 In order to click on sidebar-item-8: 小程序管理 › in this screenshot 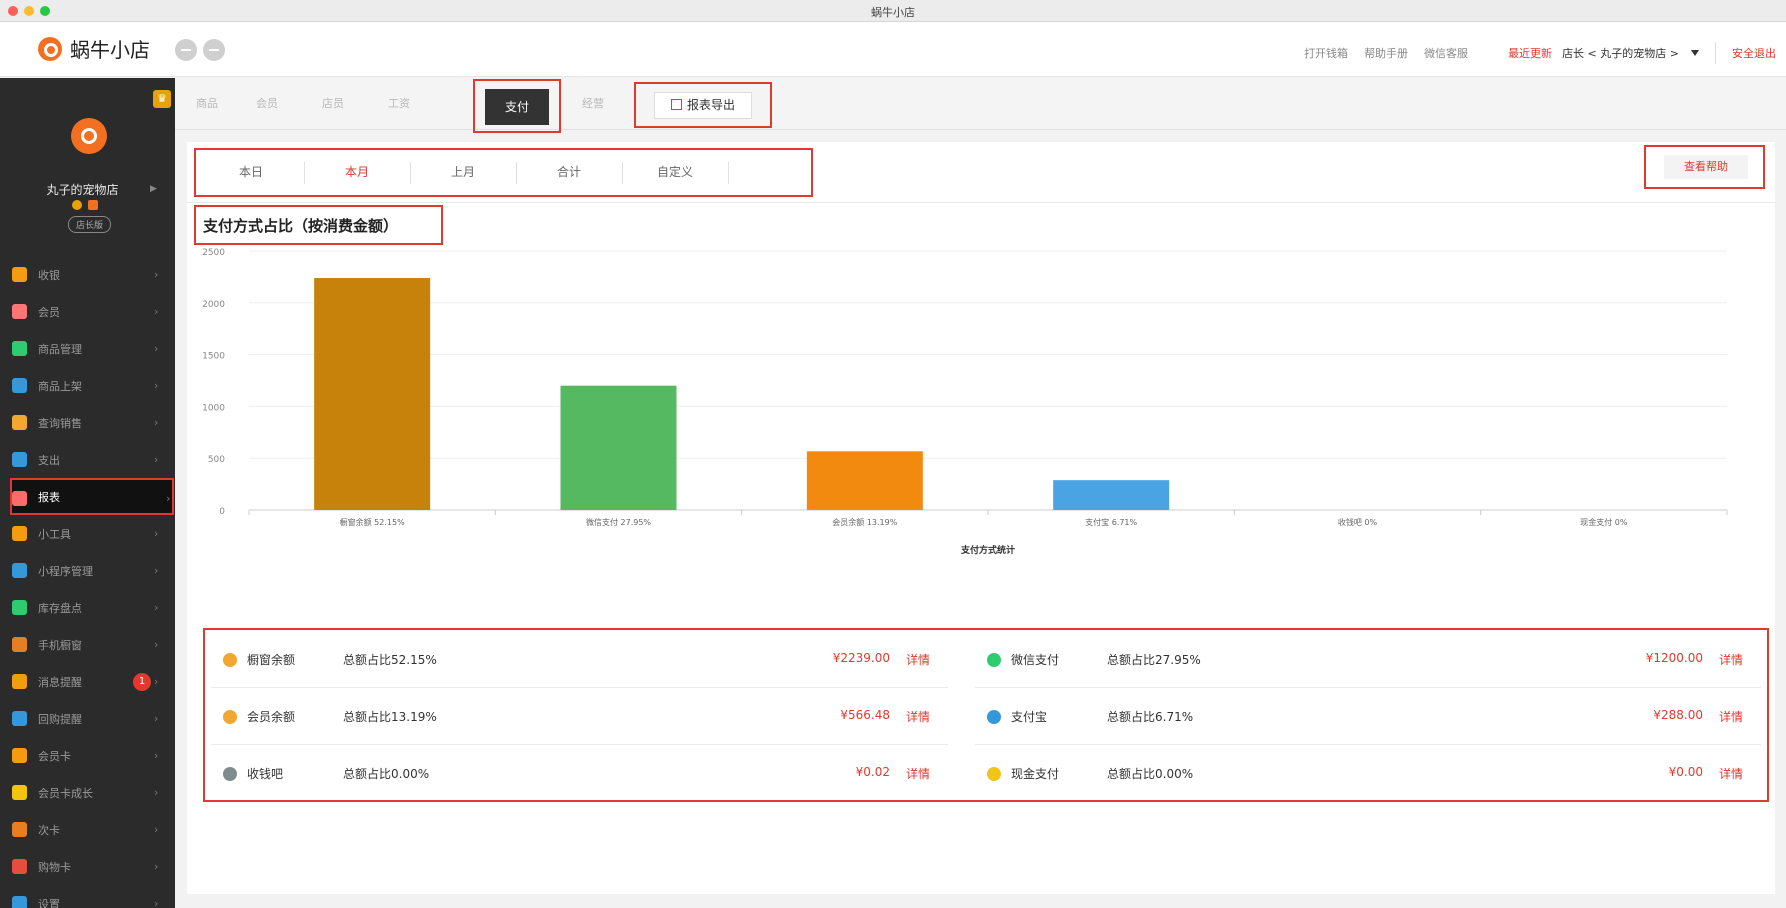, I will do `click(87, 570)`.